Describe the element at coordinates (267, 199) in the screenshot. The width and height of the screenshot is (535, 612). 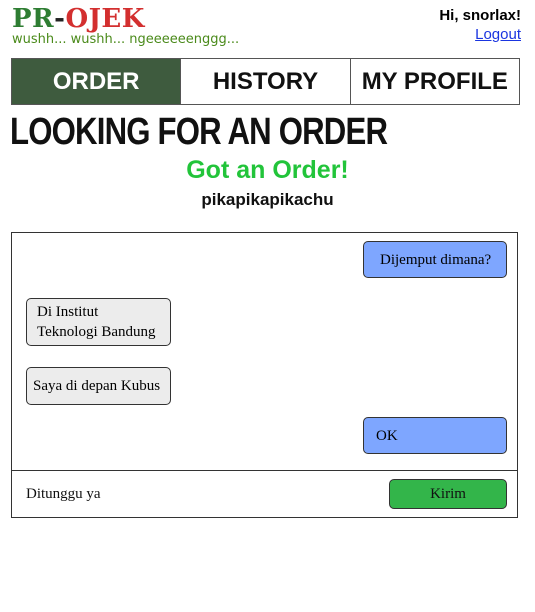
I see `customer-name: pikapikapikachu` at that location.